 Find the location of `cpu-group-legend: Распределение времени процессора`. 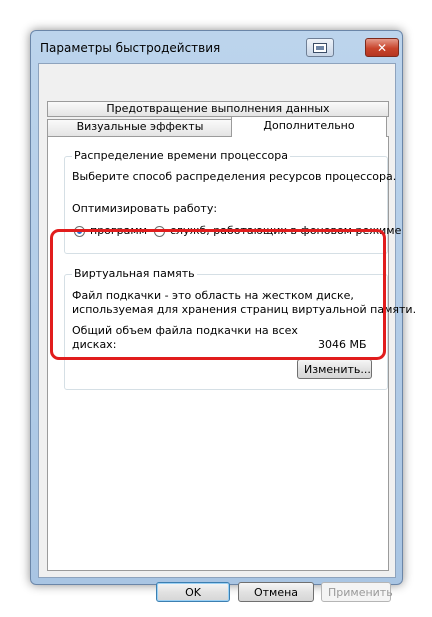

cpu-group-legend: Распределение времени процессора is located at coordinates (181, 155).